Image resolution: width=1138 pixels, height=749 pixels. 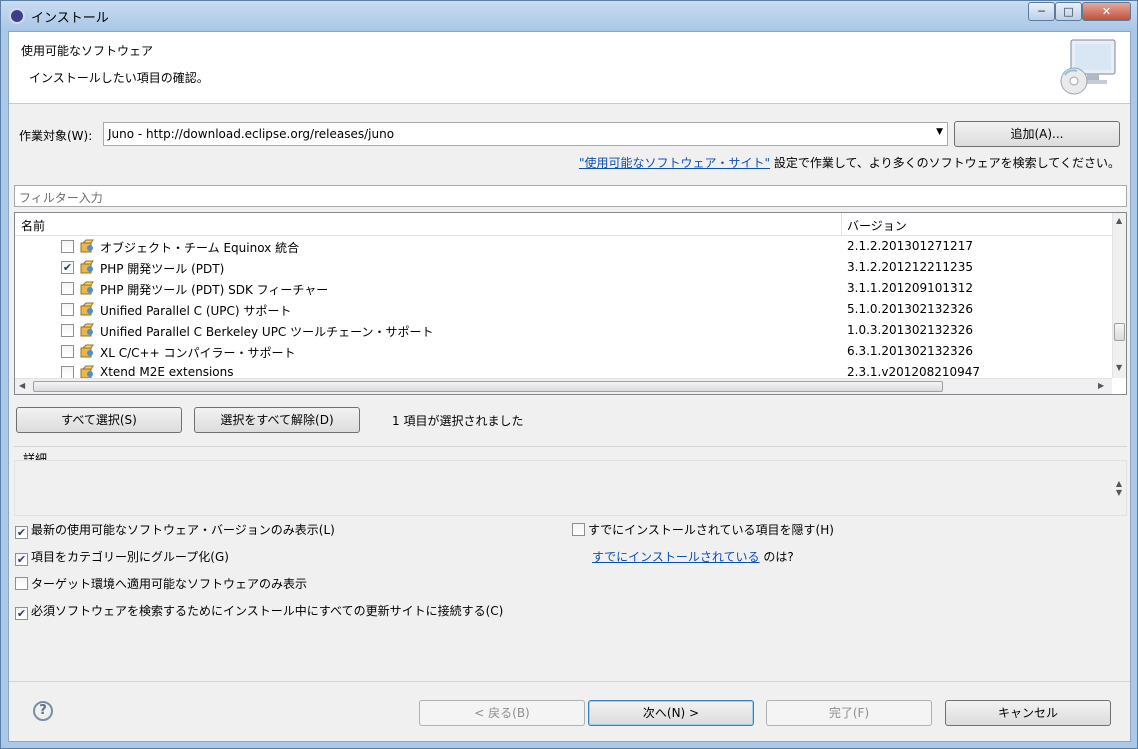 What do you see at coordinates (910, 330) in the screenshot?
I see `row-version: 1.0.3.201302132326` at bounding box center [910, 330].